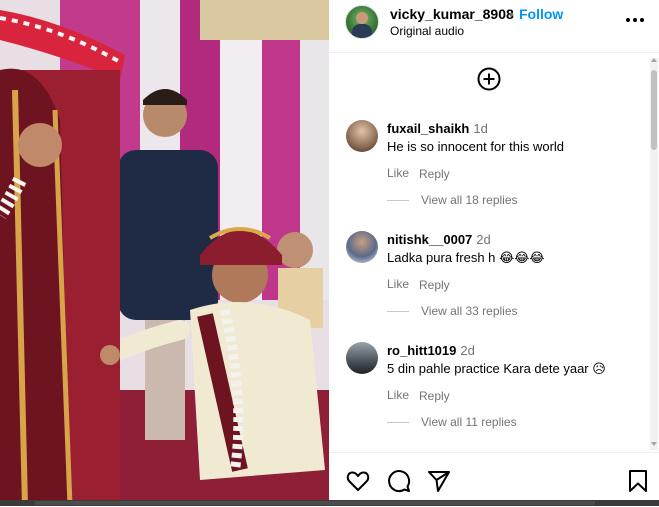 The width and height of the screenshot is (659, 507). What do you see at coordinates (469, 311) in the screenshot?
I see `view-replies-button: View all 33 replies` at bounding box center [469, 311].